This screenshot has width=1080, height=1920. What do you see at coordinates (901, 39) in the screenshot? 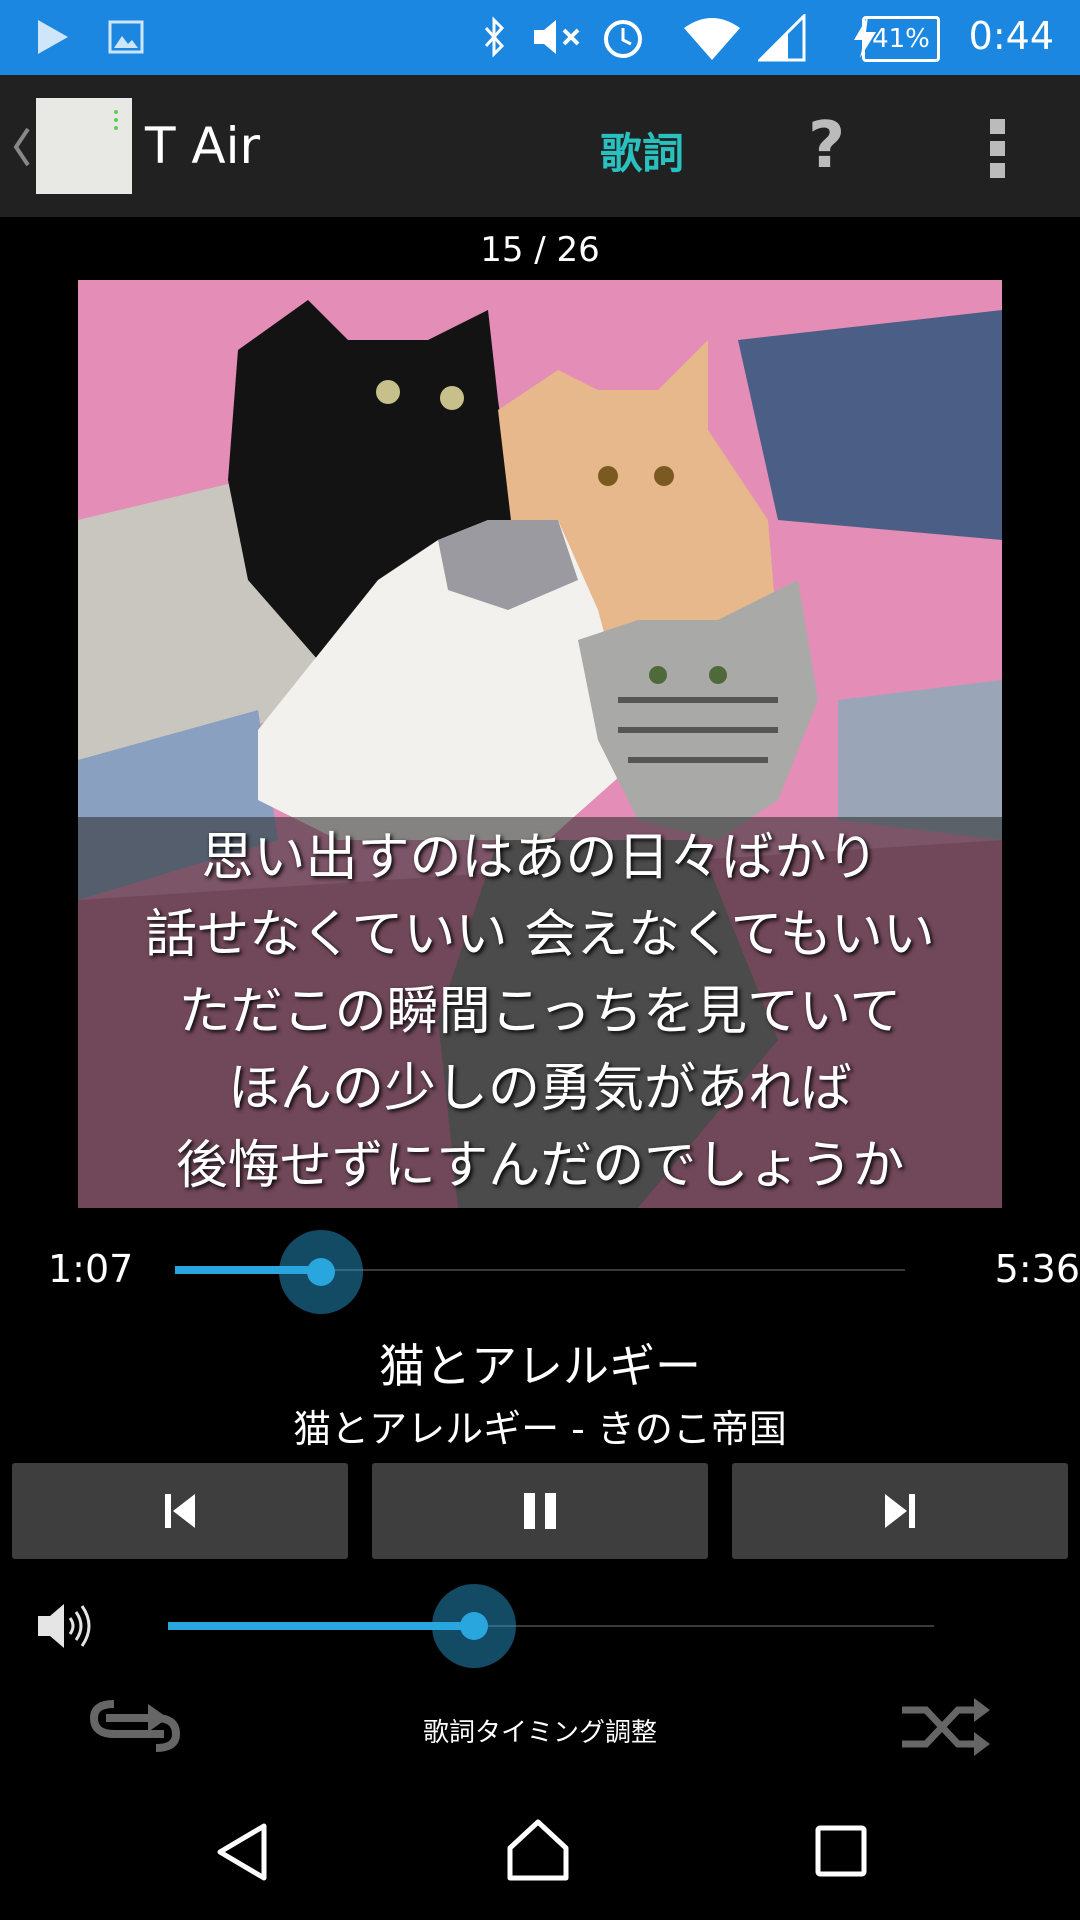
I see `battery-indicator: 41%` at bounding box center [901, 39].